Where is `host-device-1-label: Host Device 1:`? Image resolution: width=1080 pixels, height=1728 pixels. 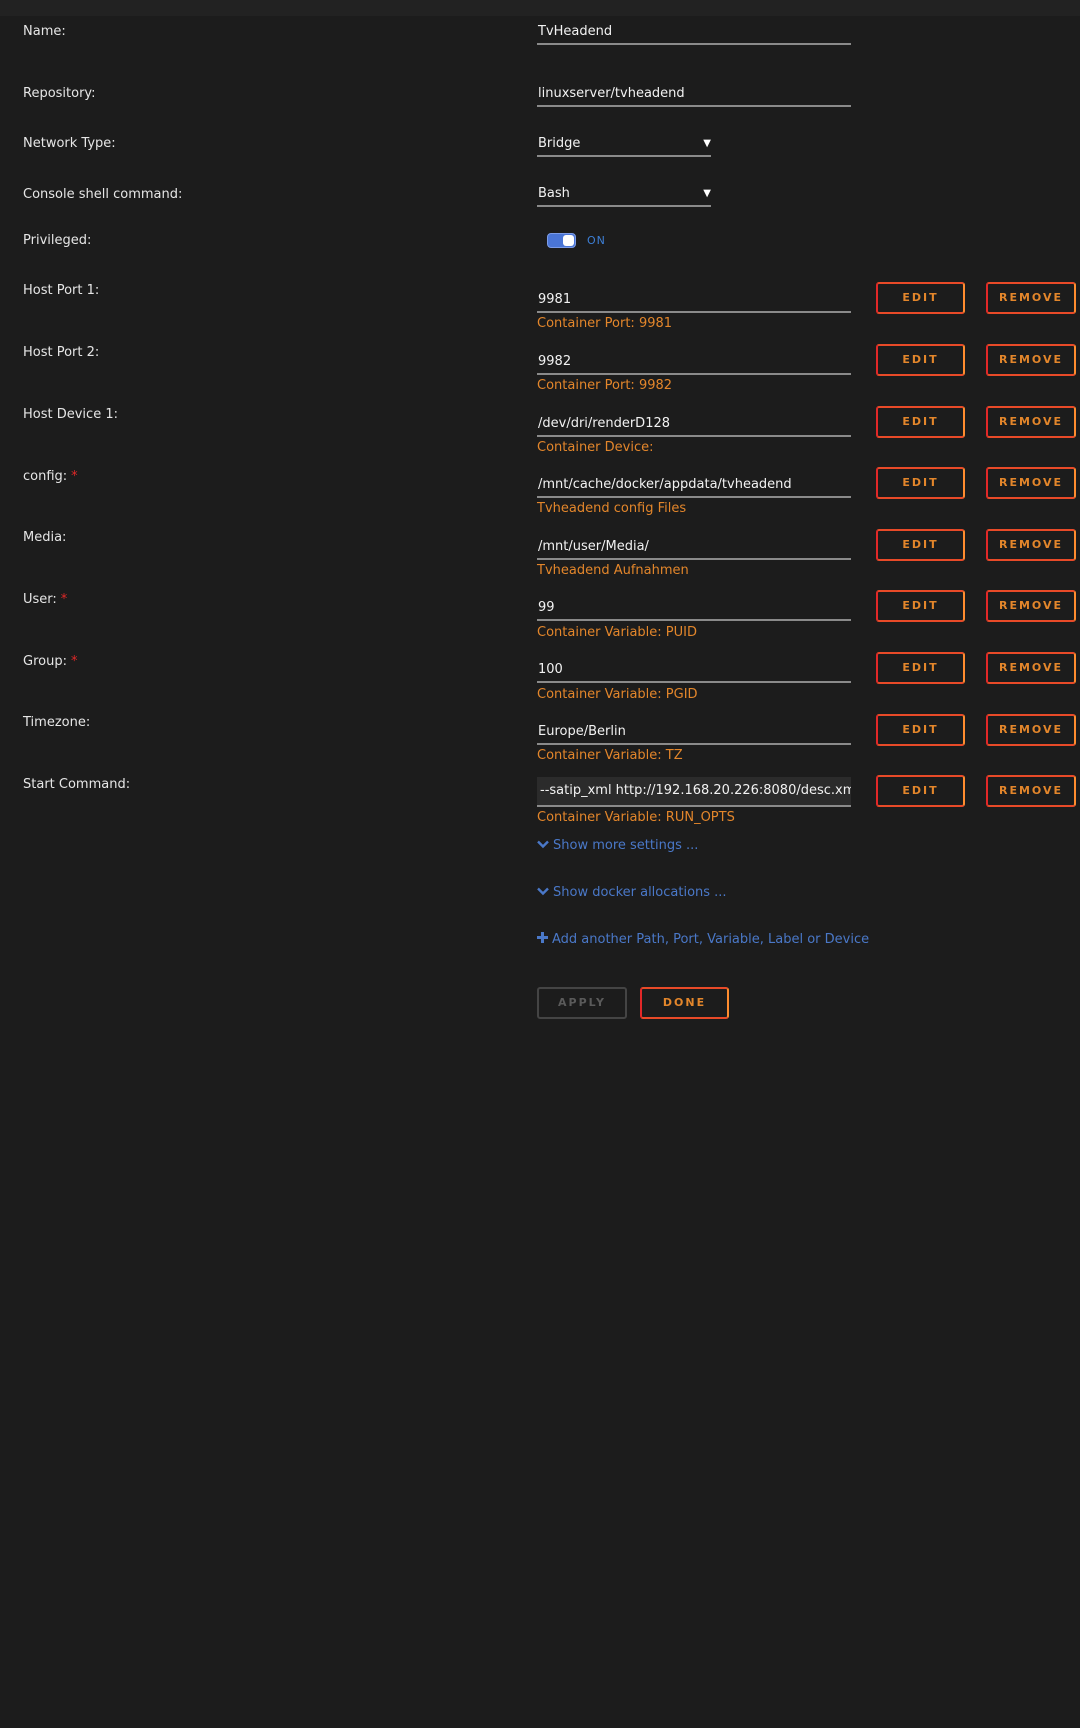
host-device-1-label: Host Device 1: is located at coordinates (70, 414).